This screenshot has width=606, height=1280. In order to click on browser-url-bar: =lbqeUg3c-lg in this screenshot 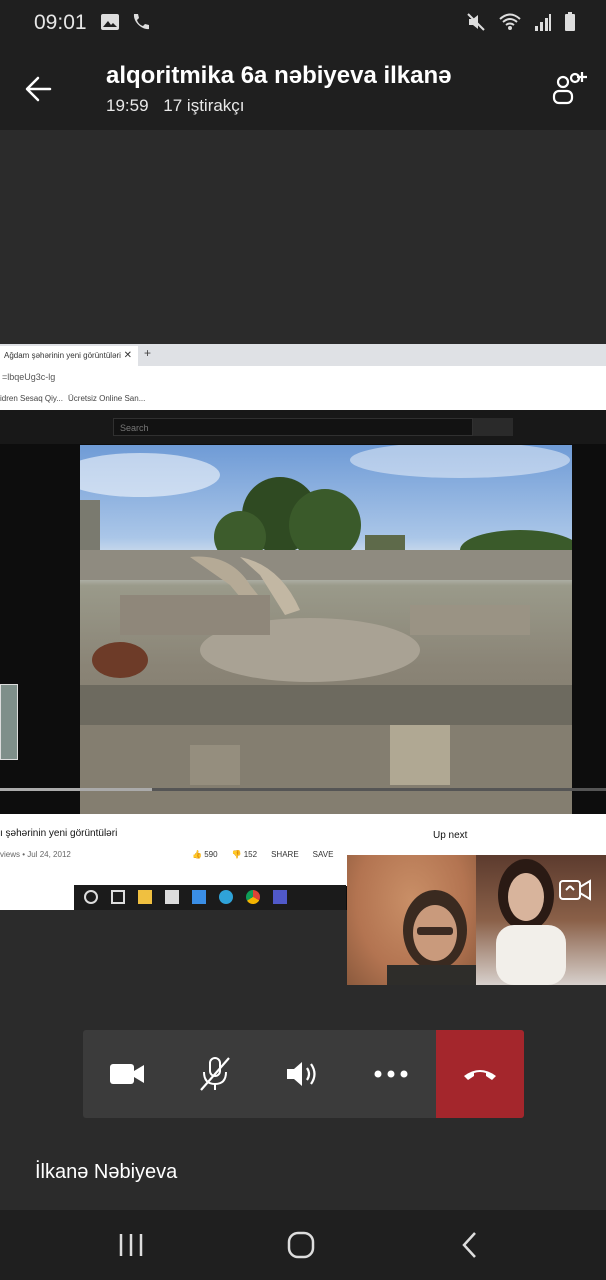, I will do `click(303, 377)`.